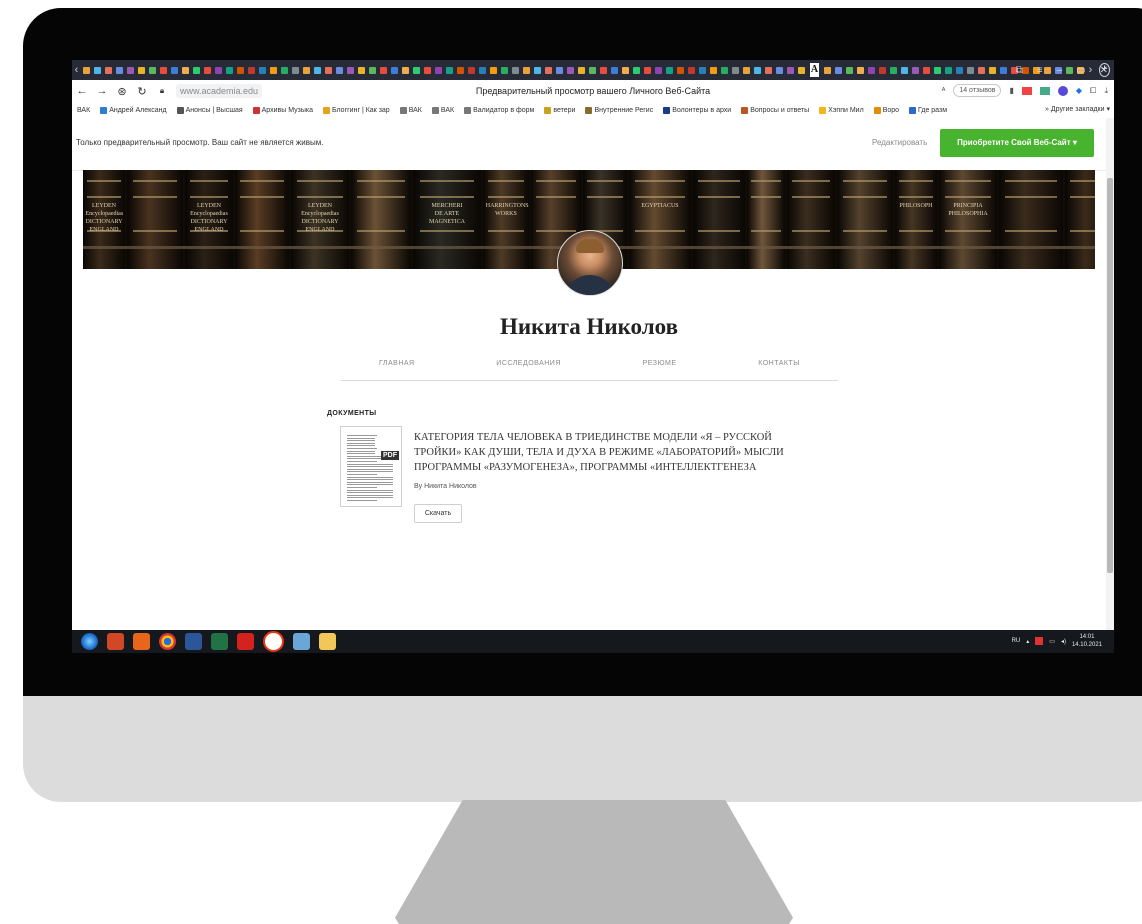 Image resolution: width=1142 pixels, height=924 pixels. What do you see at coordinates (371, 466) in the screenshot?
I see `document-thumbnail: PDF` at bounding box center [371, 466].